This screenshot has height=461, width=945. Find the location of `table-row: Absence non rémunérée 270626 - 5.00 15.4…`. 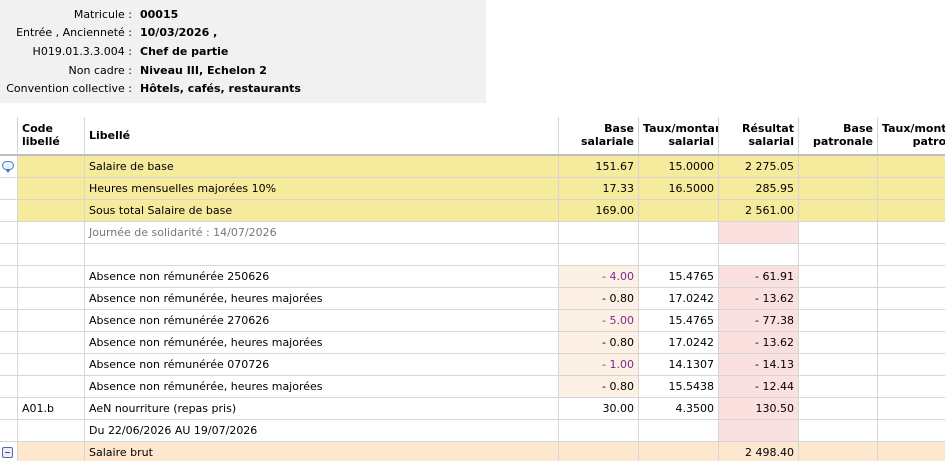

table-row: Absence non rémunérée 270626 - 5.00 15.4… is located at coordinates (472, 321).